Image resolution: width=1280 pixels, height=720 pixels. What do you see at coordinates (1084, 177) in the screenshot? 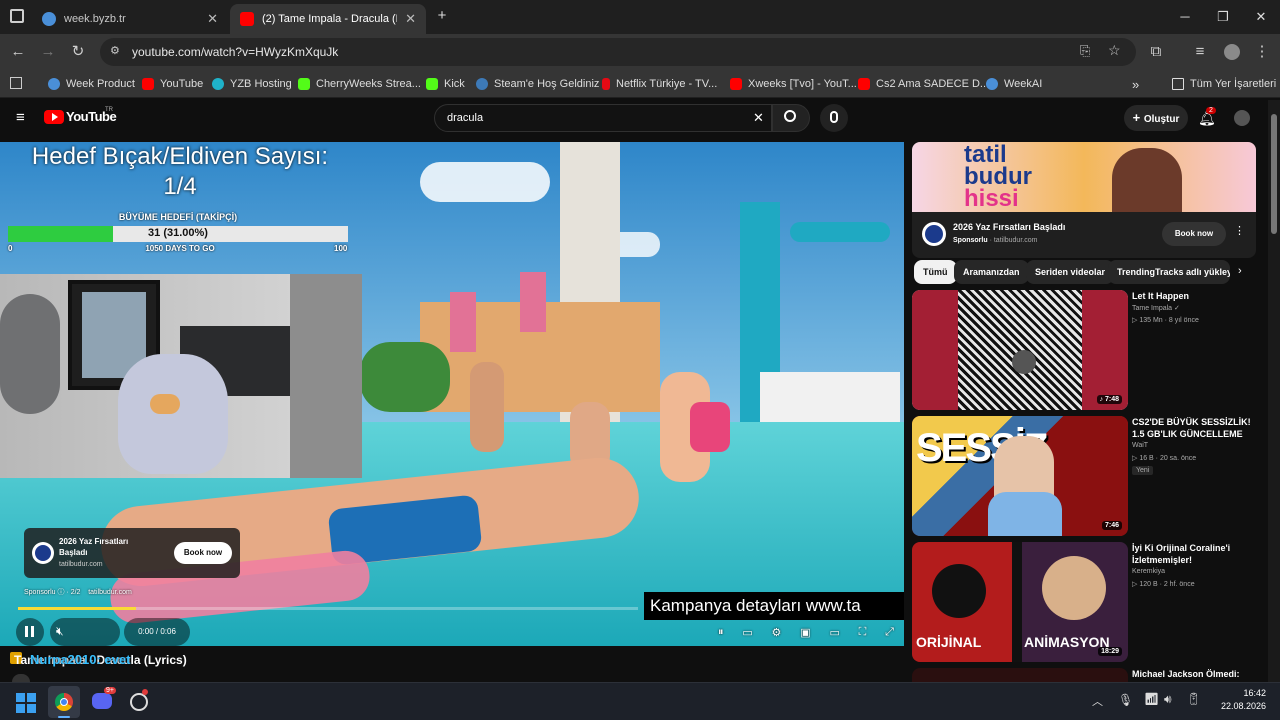
I see `sidebar-ad-banner: tatil budur hissi` at bounding box center [1084, 177].